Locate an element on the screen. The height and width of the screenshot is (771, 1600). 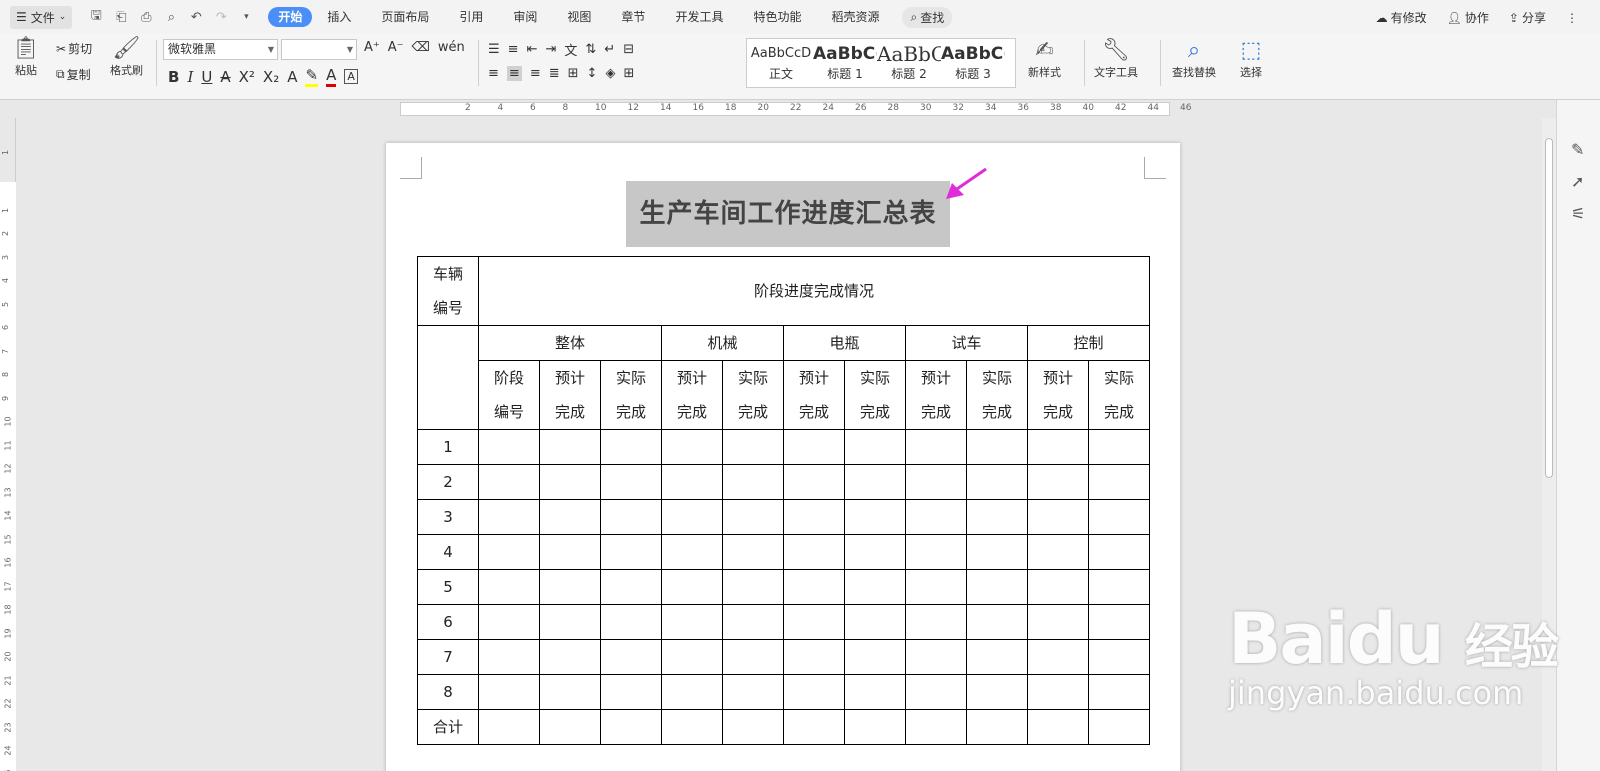
increase-indent-icon: ⇥ is located at coordinates (550, 49).